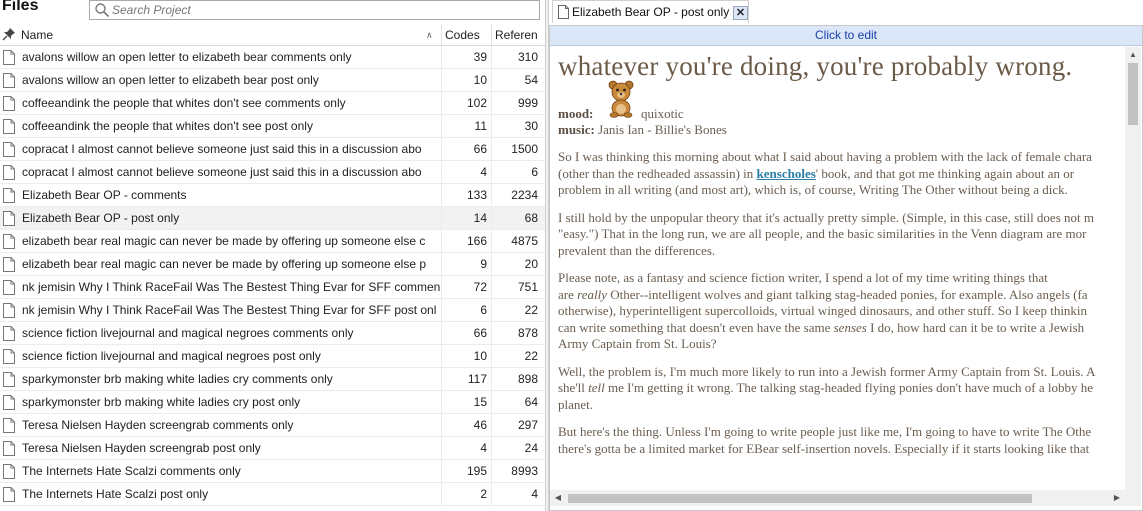  I want to click on horizontal-scroll-thumb, so click(800, 498).